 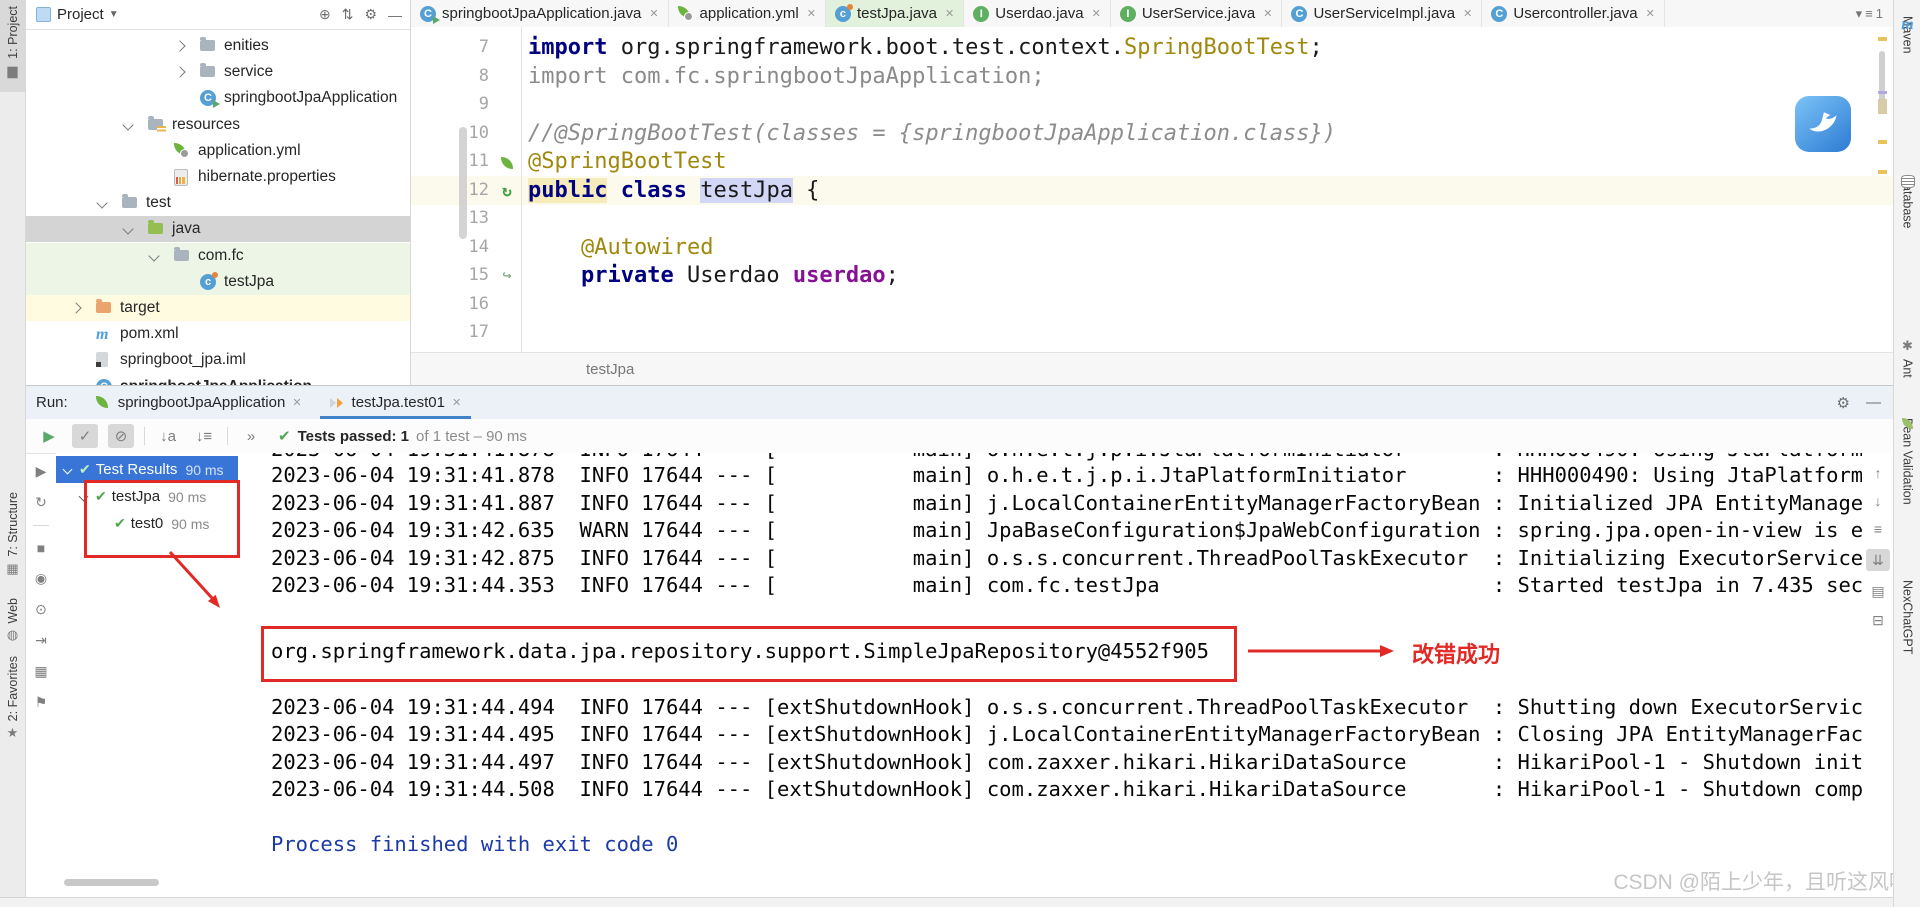 What do you see at coordinates (218, 229) in the screenshot?
I see `tree-item-java: java` at bounding box center [218, 229].